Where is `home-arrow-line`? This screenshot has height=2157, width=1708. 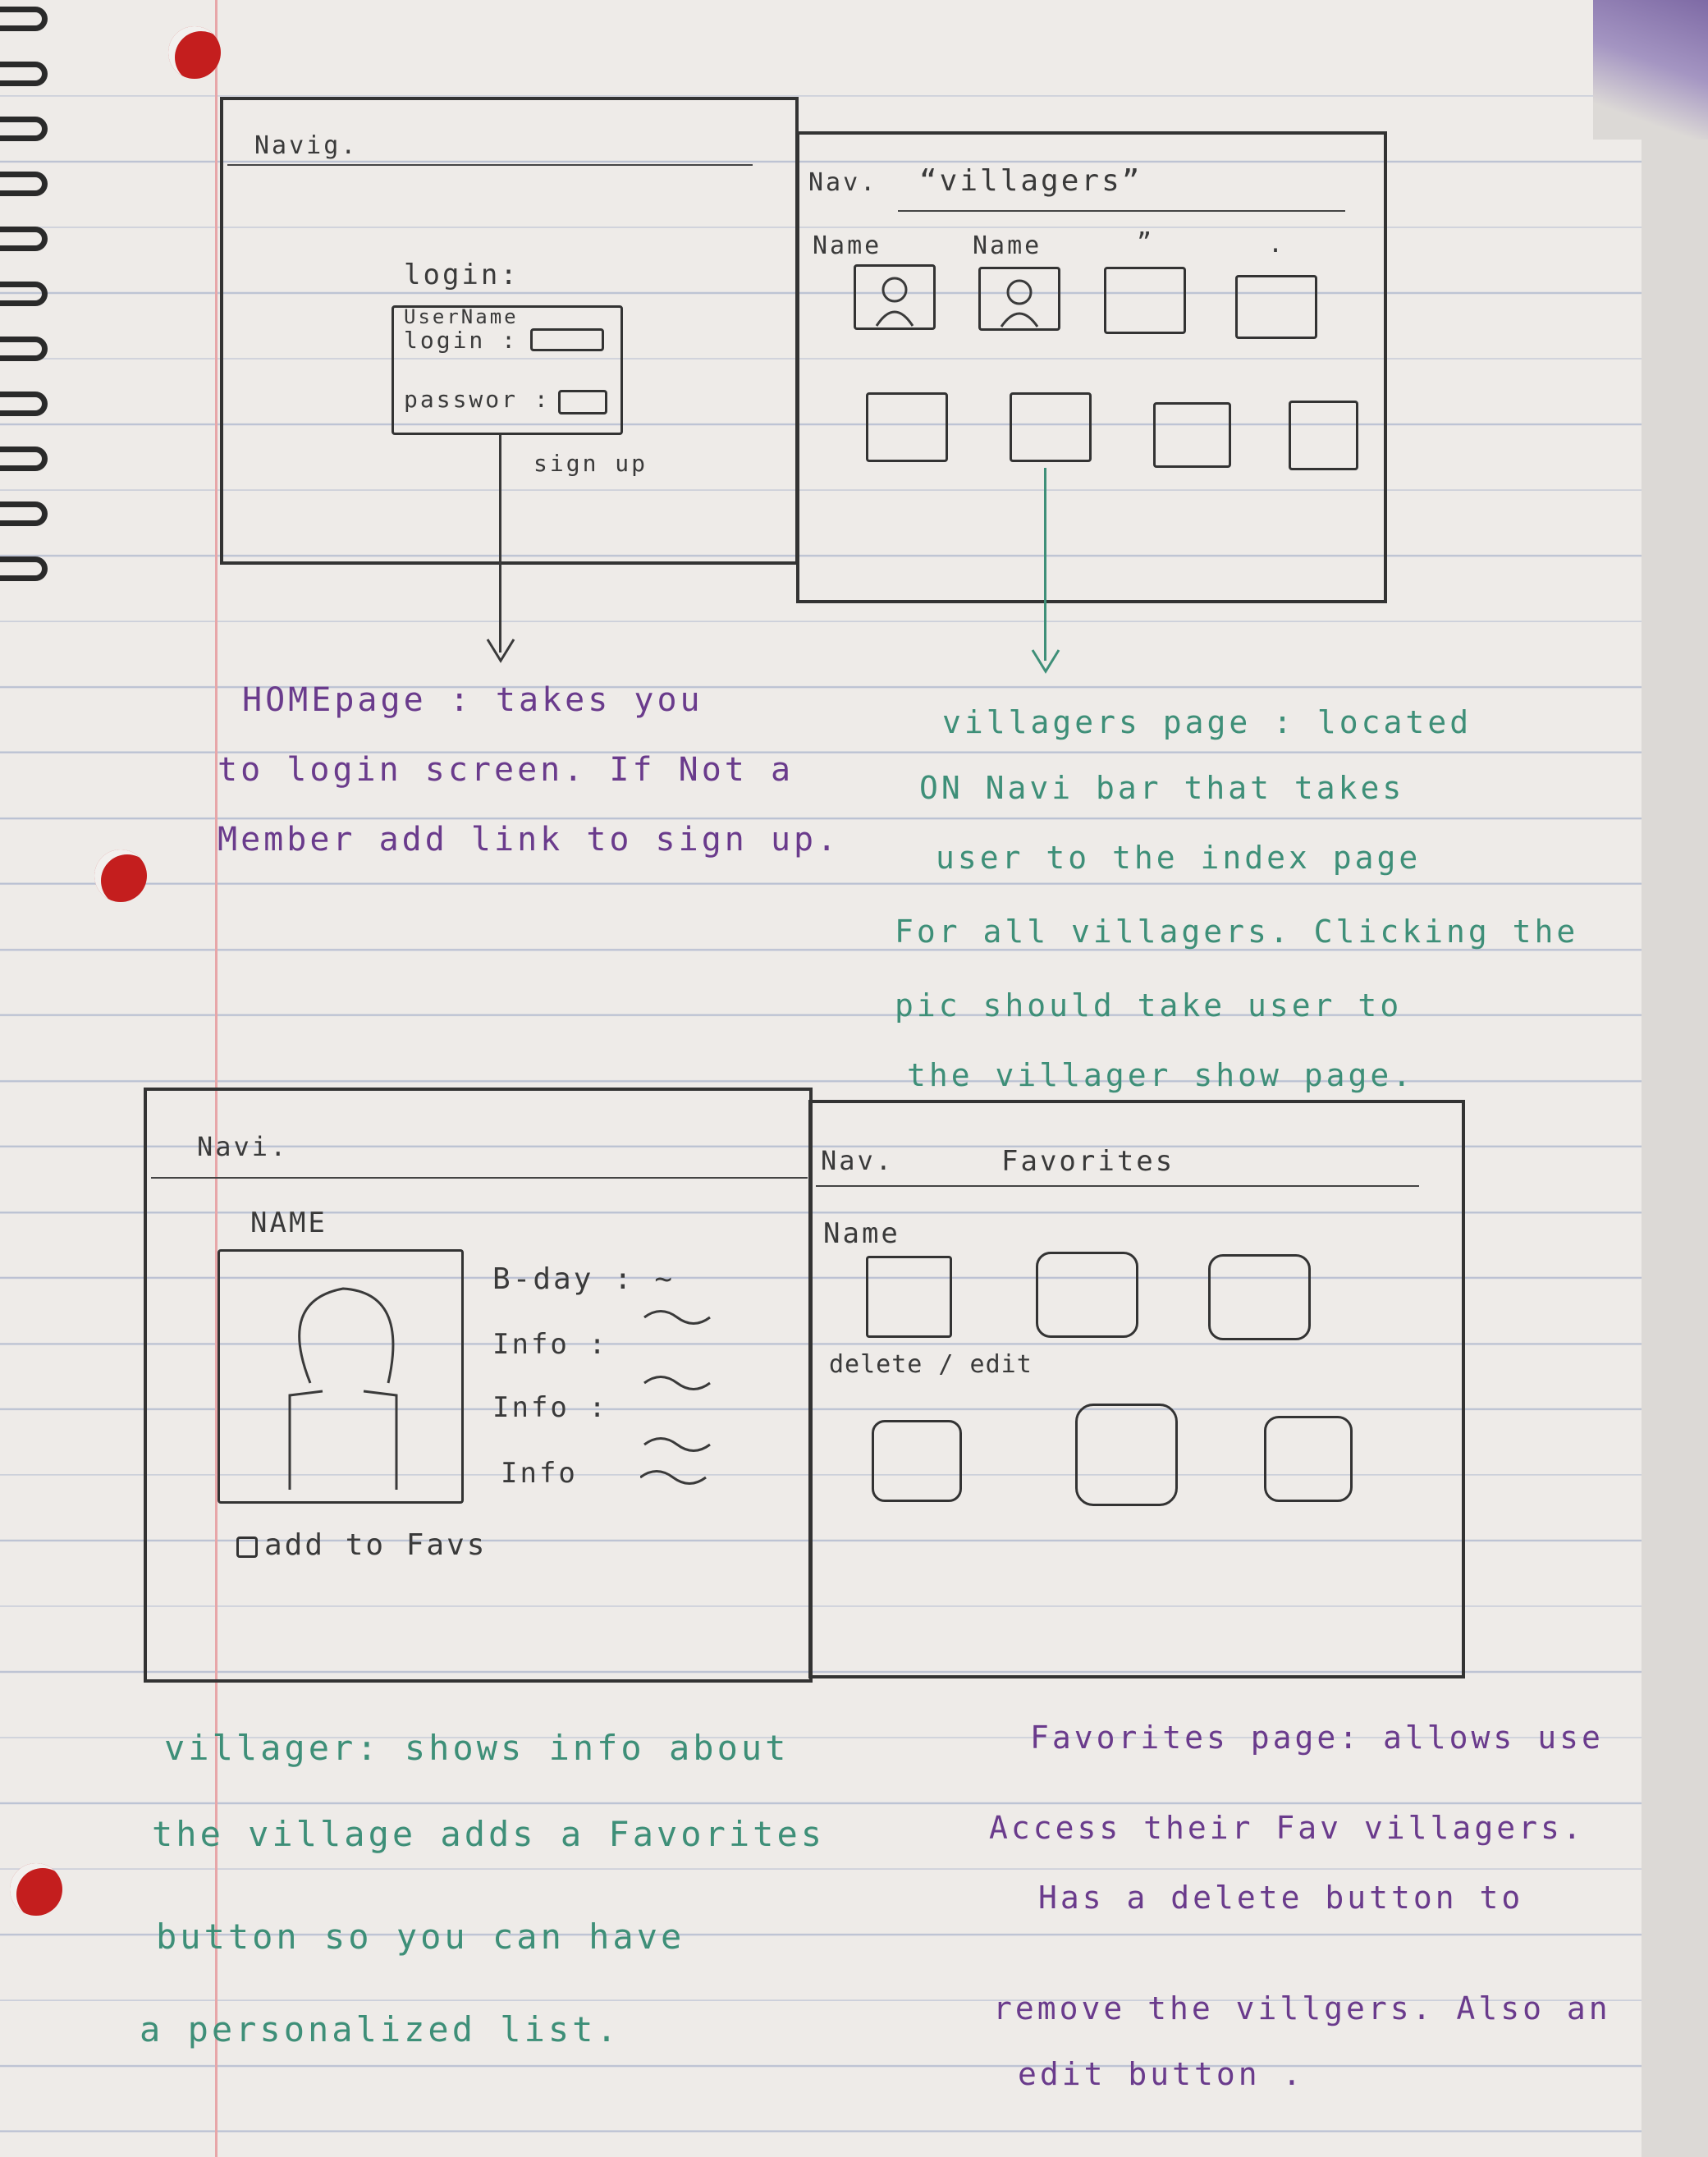
home-arrow-line is located at coordinates (500, 544).